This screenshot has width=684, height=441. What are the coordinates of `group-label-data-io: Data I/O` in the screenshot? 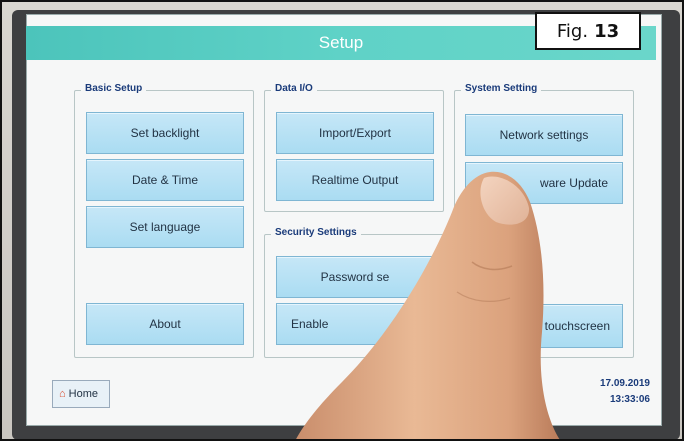 It's located at (294, 88).